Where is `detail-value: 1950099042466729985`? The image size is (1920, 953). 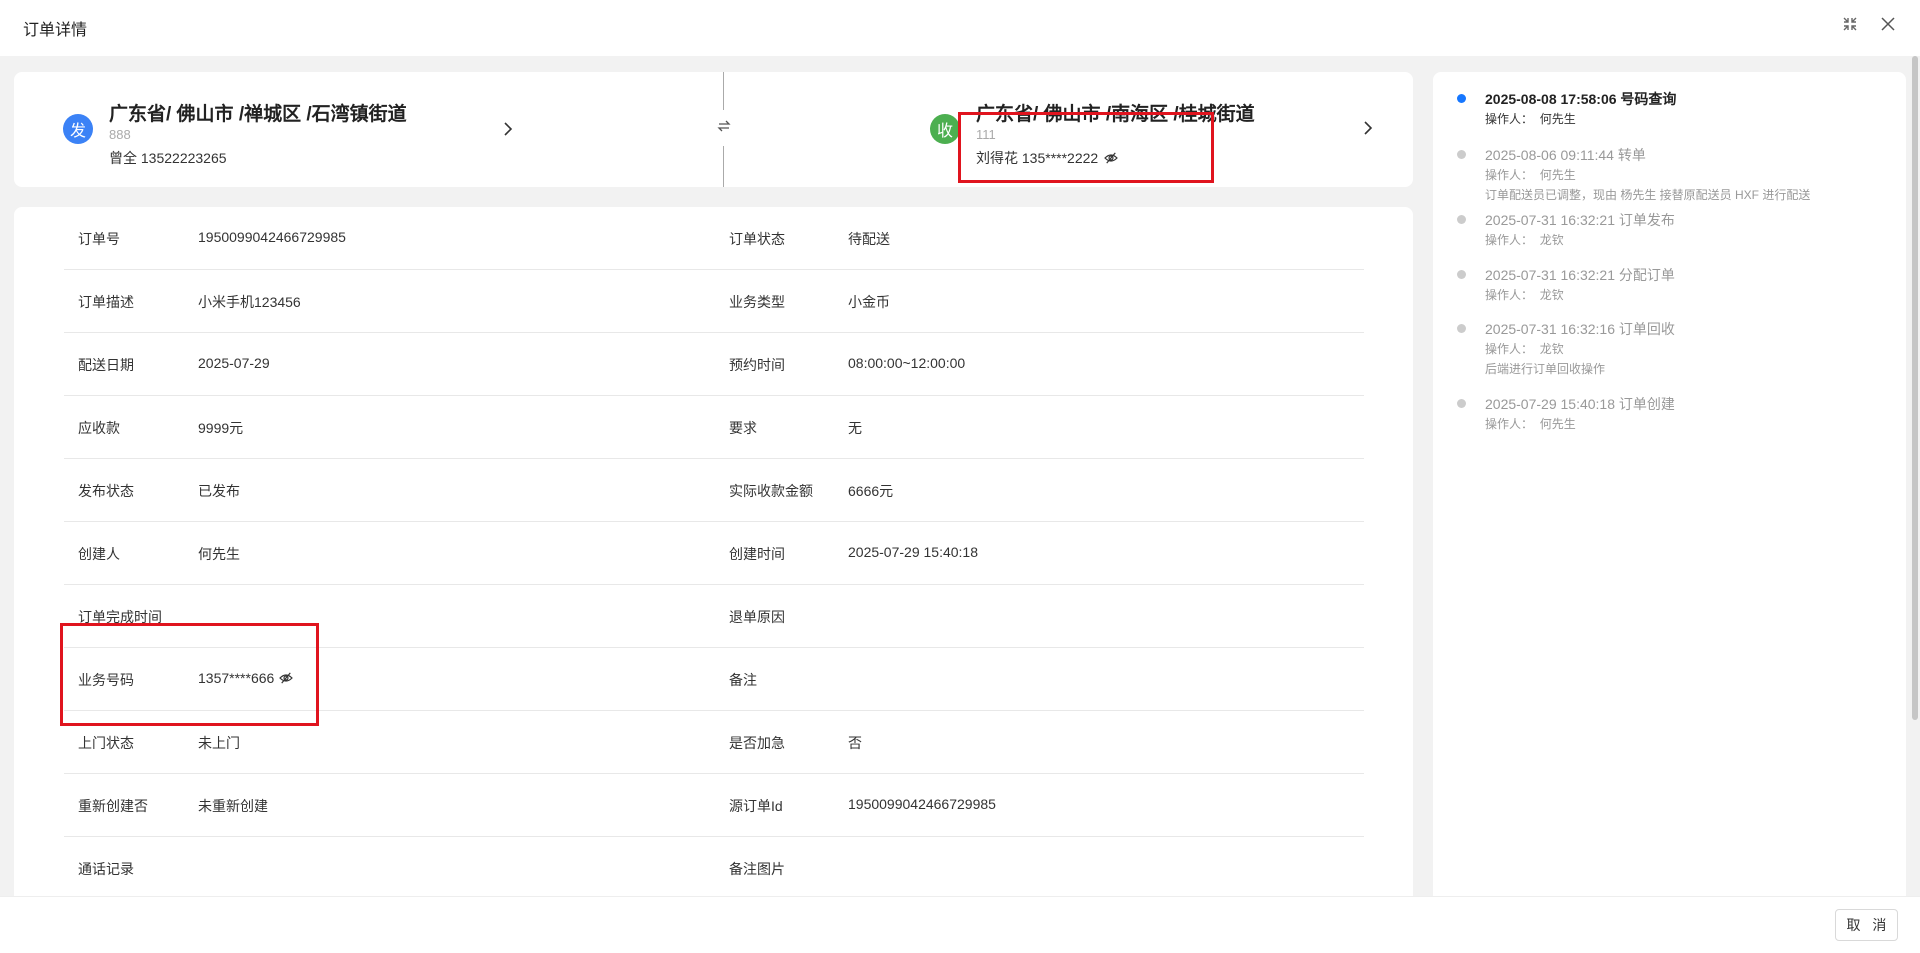 detail-value: 1950099042466729985 is located at coordinates (922, 804).